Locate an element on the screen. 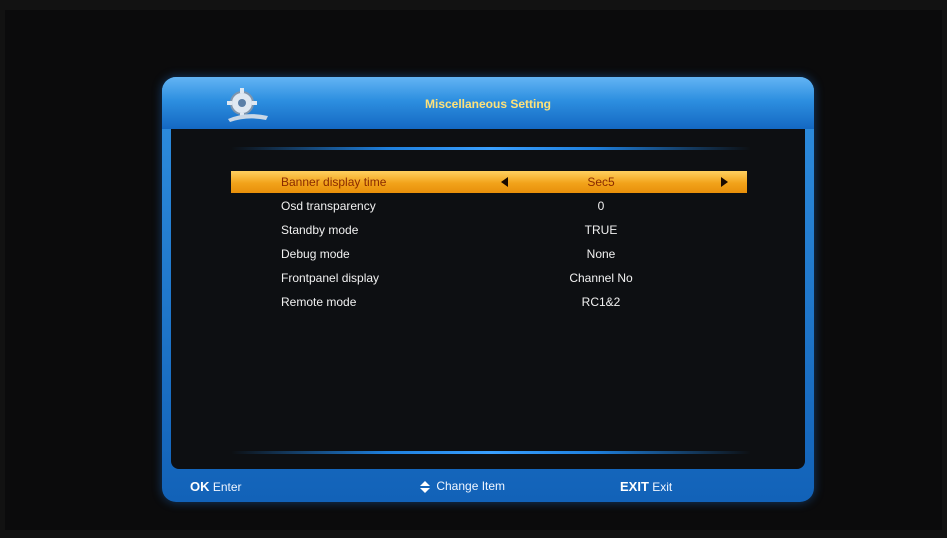 Image resolution: width=947 pixels, height=538 pixels. hint-change-item: Change Item is located at coordinates (462, 486).